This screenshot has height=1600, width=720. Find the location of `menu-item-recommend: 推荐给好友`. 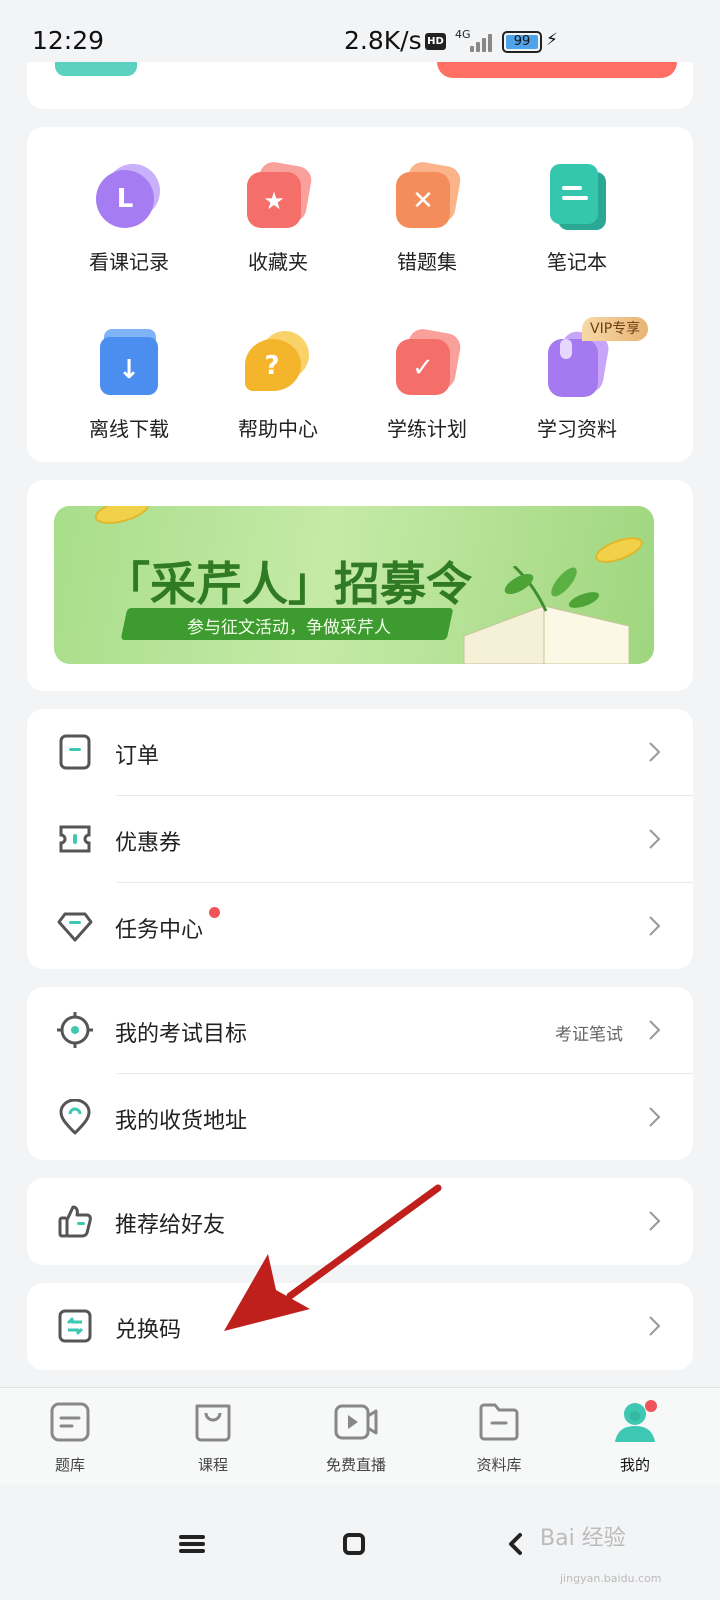

menu-item-recommend: 推荐给好友 is located at coordinates (360, 1221).